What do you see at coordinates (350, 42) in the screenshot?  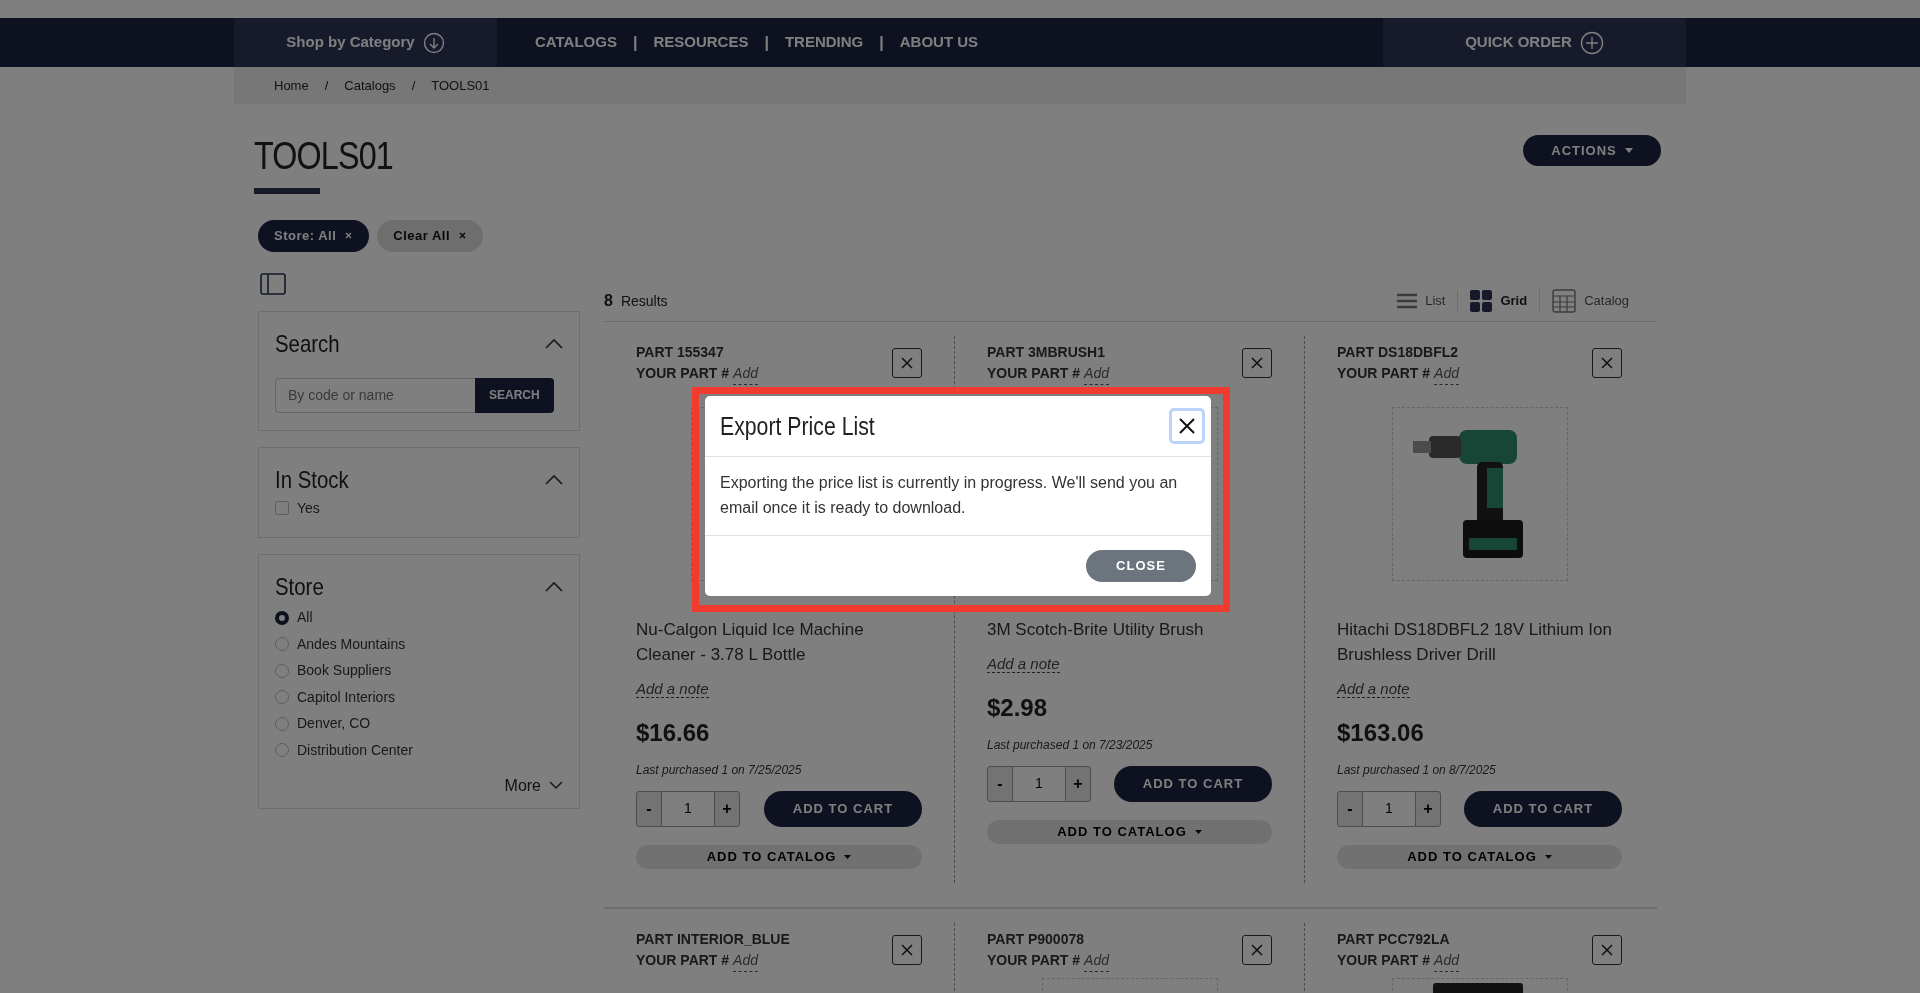 I see `category-label: Shop by Category` at bounding box center [350, 42].